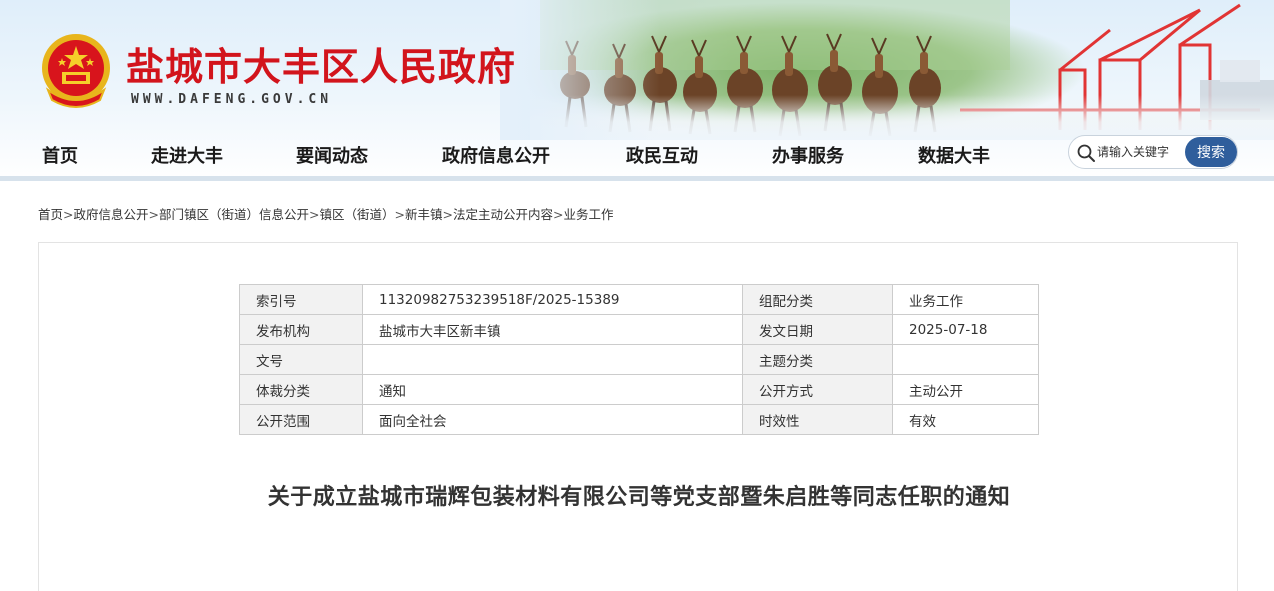 The height and width of the screenshot is (591, 1274). Describe the element at coordinates (817, 389) in the screenshot. I see `meta-label: 公开方式` at that location.